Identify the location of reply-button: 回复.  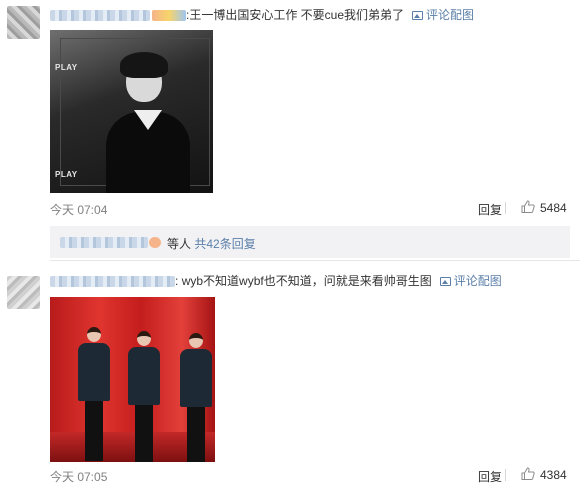
(490, 476).